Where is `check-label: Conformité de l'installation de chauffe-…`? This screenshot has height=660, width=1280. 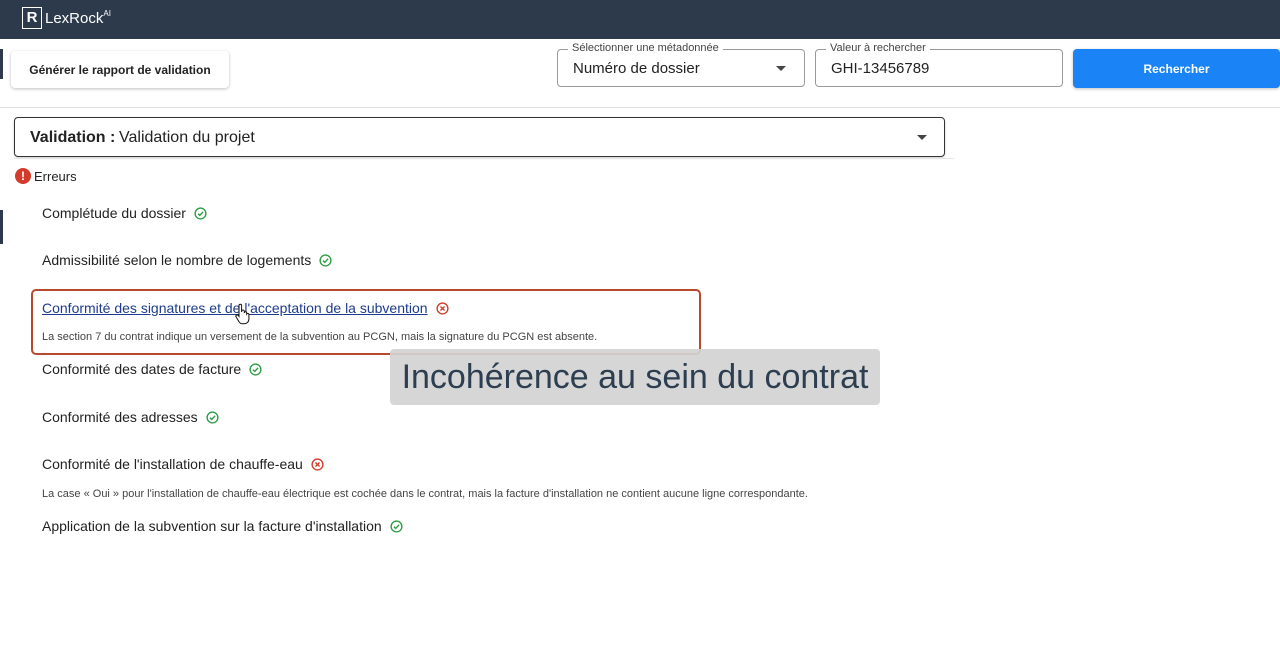 check-label: Conformité de l'installation de chauffe-… is located at coordinates (172, 464).